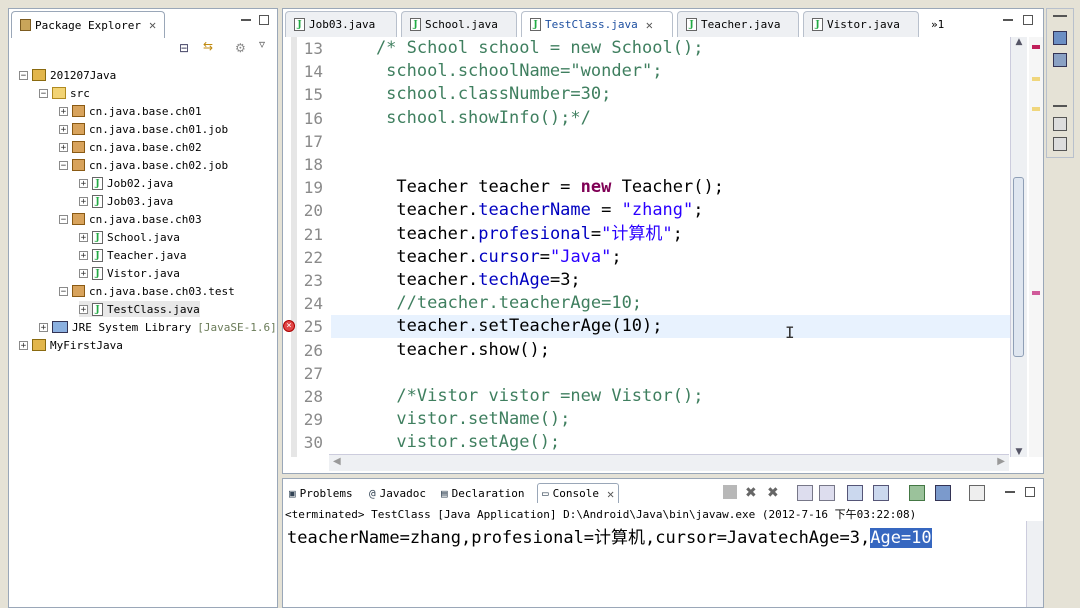 Image resolution: width=1080 pixels, height=608 pixels. What do you see at coordinates (827, 493) in the screenshot?
I see `scroll-lock-icon` at bounding box center [827, 493].